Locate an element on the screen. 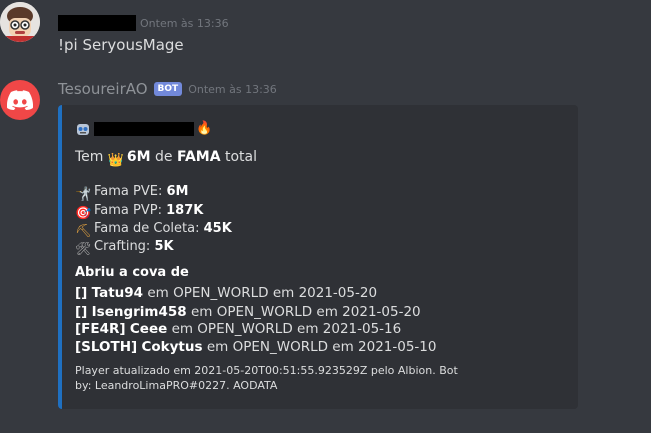 The height and width of the screenshot is (433, 651). crown-icon: 👑 is located at coordinates (116, 160).